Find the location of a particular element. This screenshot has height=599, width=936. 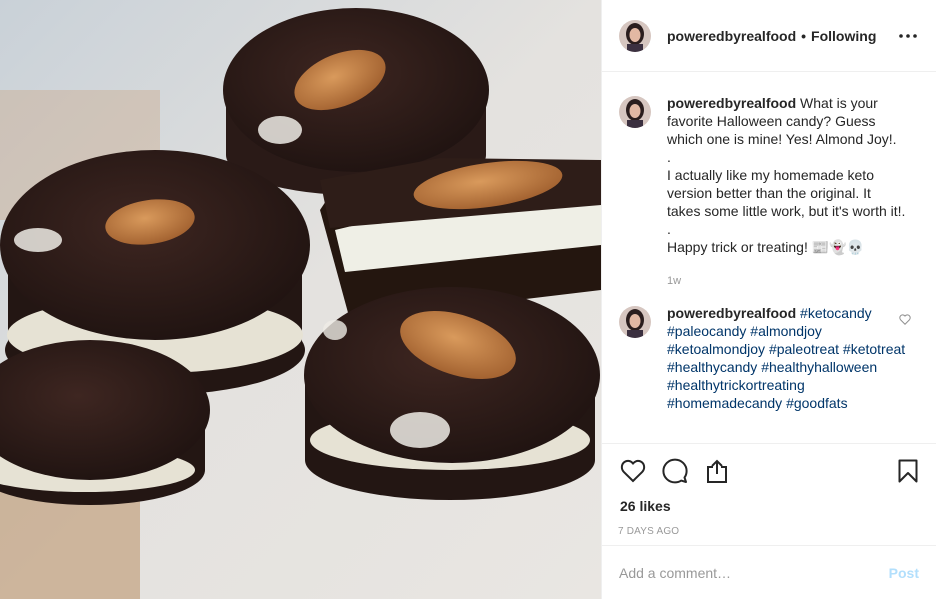

heart-outline-small-icon is located at coordinates (905, 319).